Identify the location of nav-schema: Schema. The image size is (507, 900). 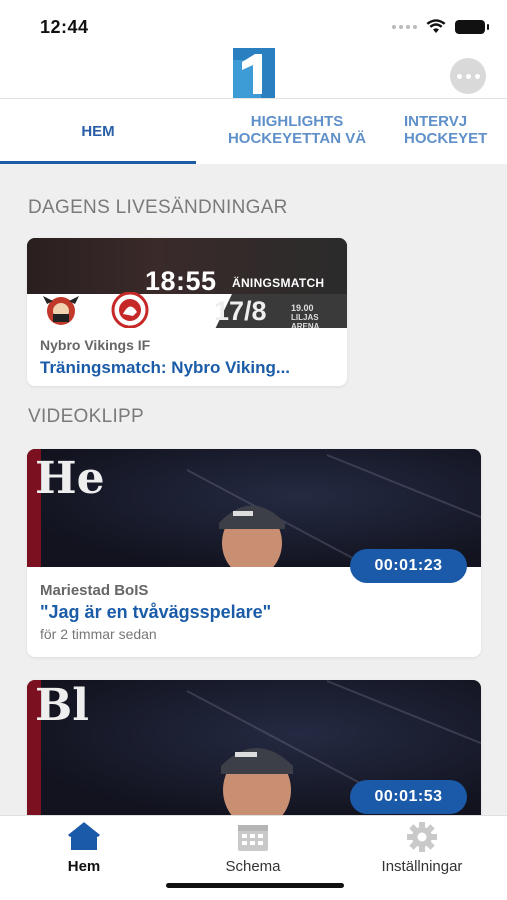
(253, 848).